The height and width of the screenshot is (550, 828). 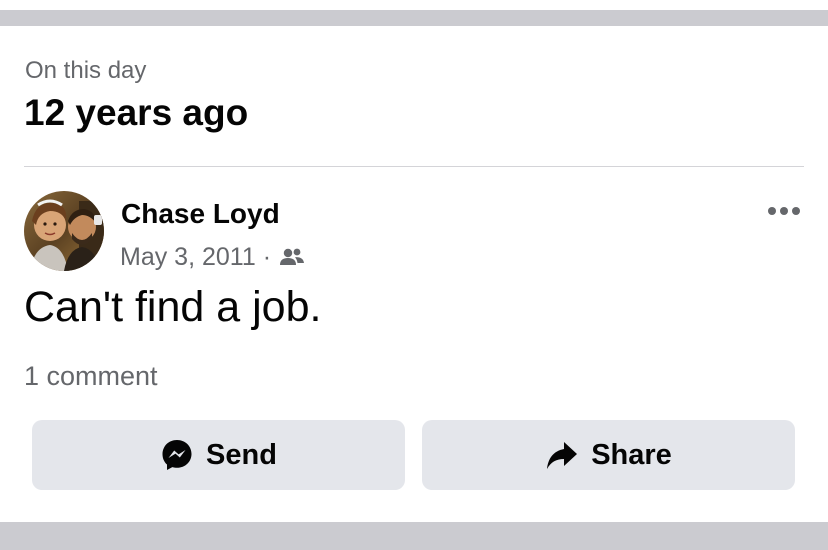 I want to click on post-date: May 3, 2011, so click(x=188, y=257).